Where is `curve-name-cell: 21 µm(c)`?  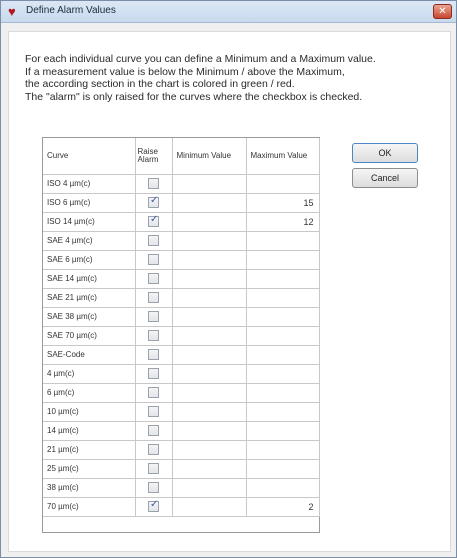 curve-name-cell: 21 µm(c) is located at coordinates (89, 450).